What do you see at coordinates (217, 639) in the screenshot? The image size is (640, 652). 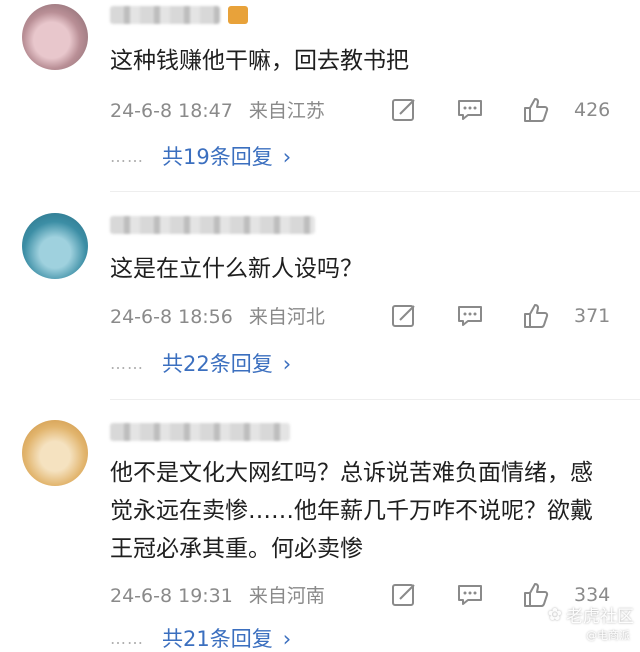 I see `replies-count: 共21条回复` at bounding box center [217, 639].